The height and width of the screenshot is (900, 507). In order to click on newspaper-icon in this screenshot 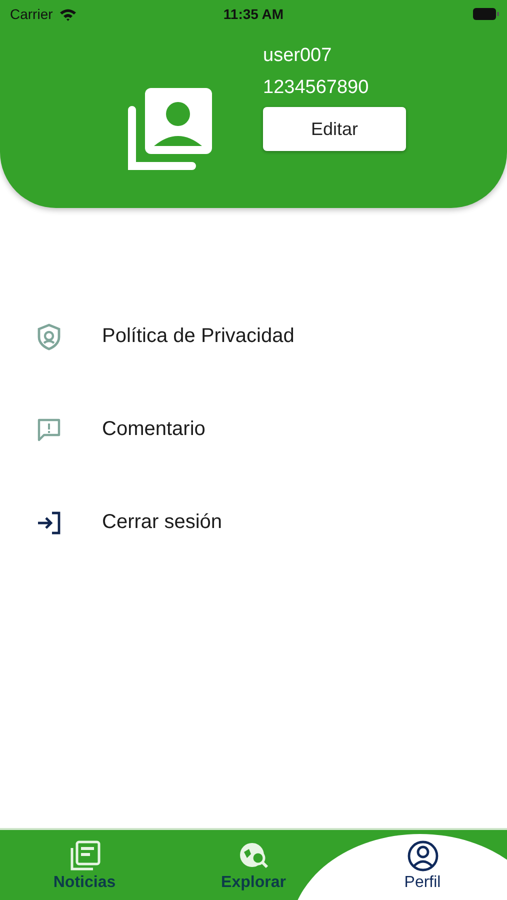, I will do `click(84, 856)`.